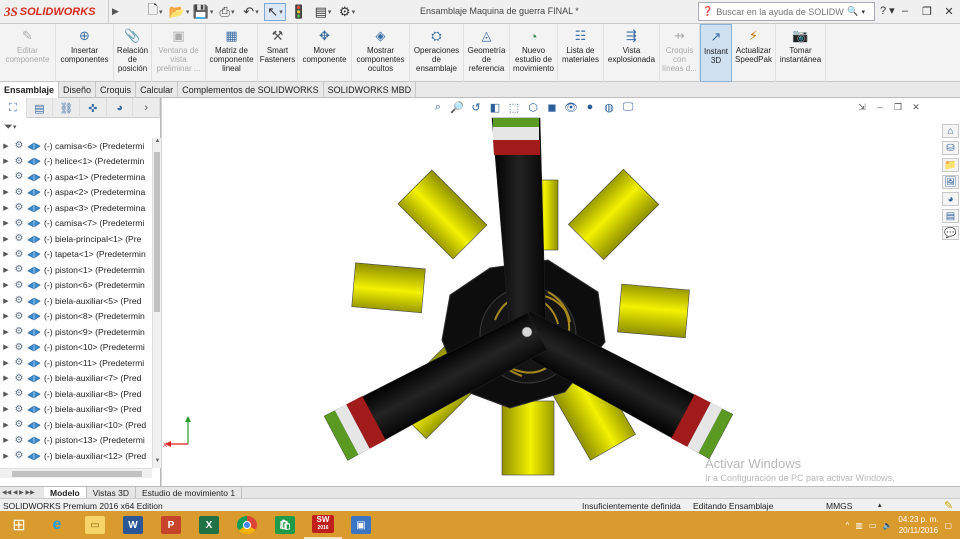 The image size is (960, 539). Describe the element at coordinates (848, 525) in the screenshot. I see `tray-overflow-icon: ^` at that location.